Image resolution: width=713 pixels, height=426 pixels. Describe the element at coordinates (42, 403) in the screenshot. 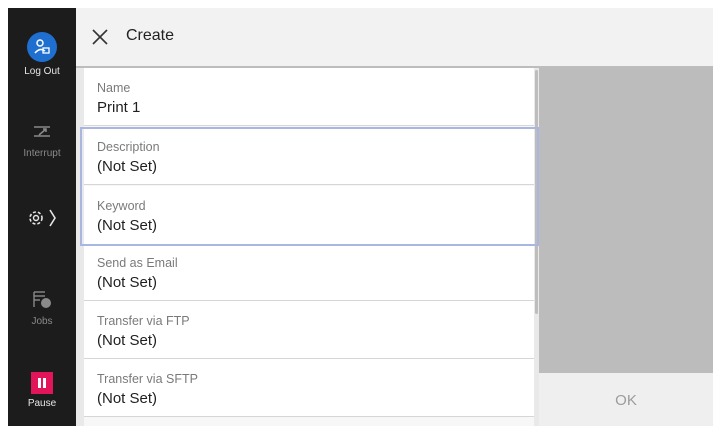

I see `pause-label: Pause` at that location.